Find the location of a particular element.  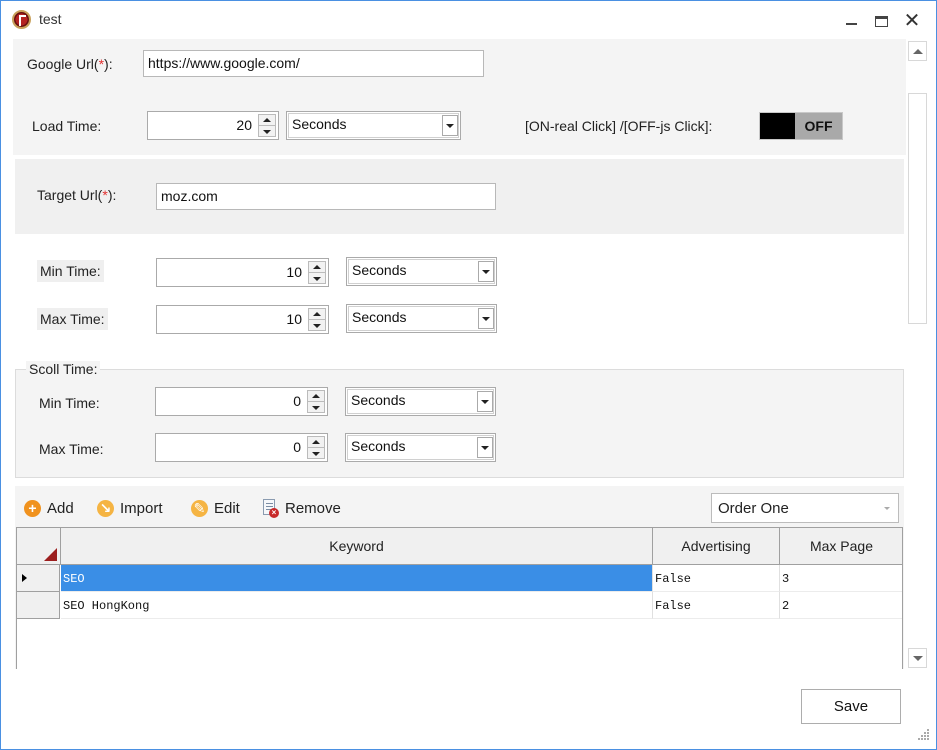

cell-max-page: 2 is located at coordinates (841, 605).